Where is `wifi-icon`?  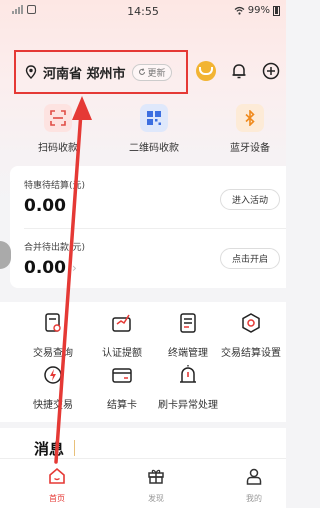
wifi-icon is located at coordinates (239, 10).